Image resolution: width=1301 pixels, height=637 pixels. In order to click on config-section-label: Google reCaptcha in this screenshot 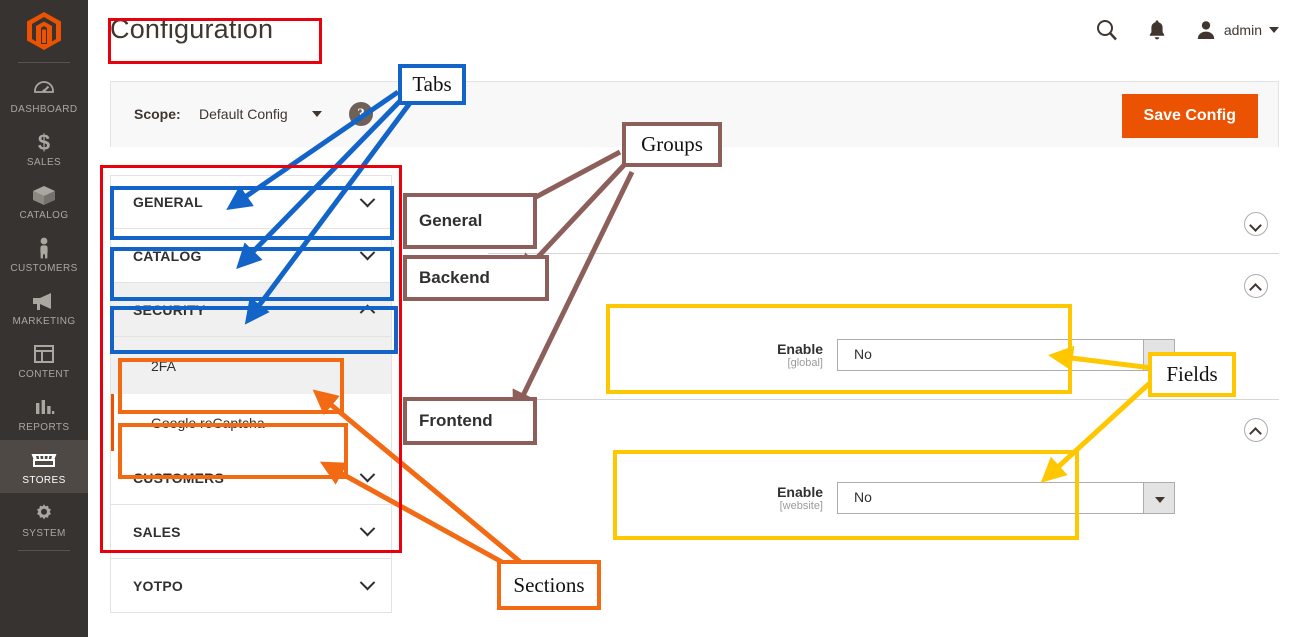, I will do `click(208, 422)`.